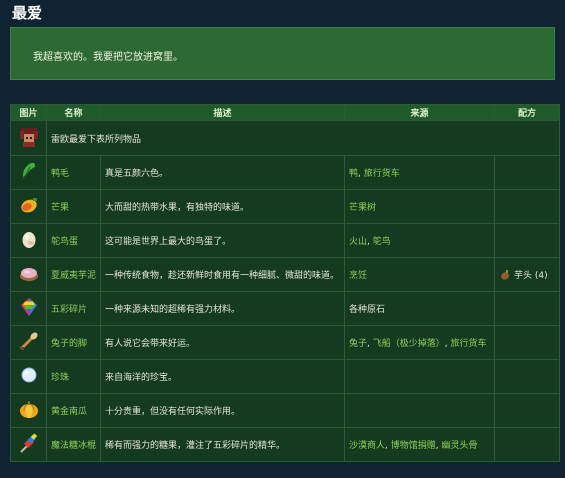 Image resolution: width=565 pixels, height=478 pixels. I want to click on magic-rock-candy-icon, so click(29, 443).